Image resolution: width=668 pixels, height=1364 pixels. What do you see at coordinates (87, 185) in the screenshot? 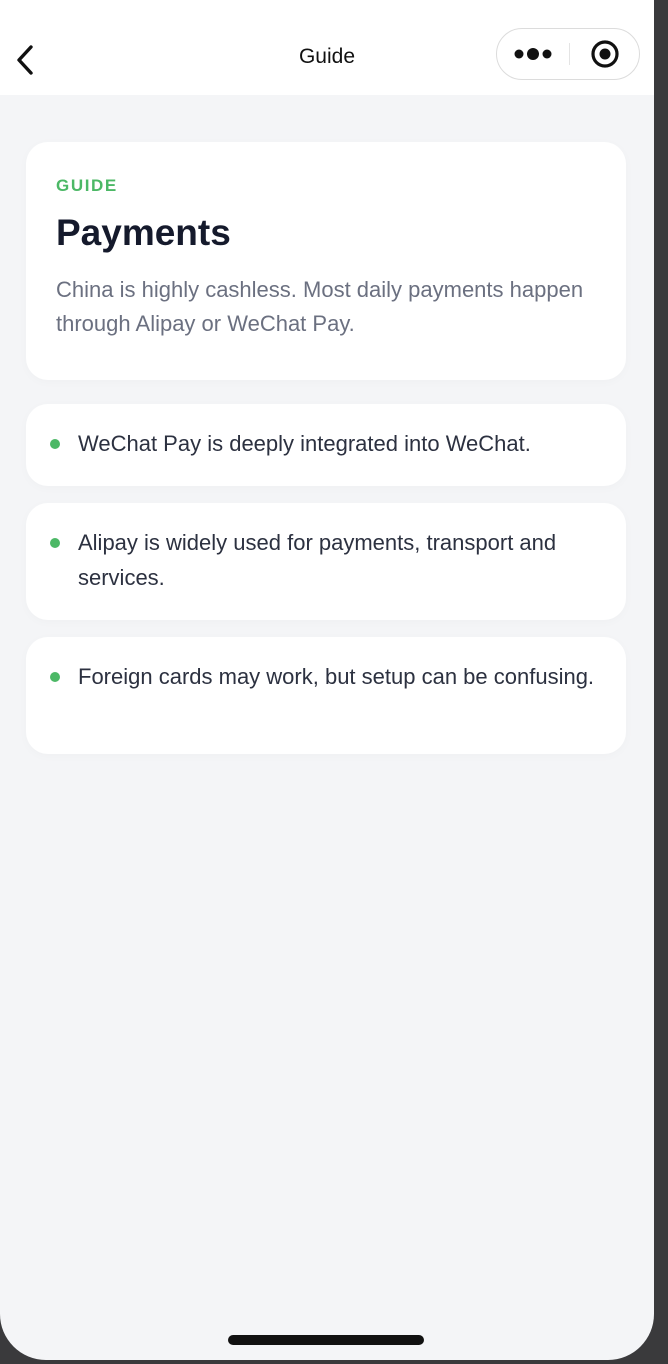
I see `section-eyebrow: GUIDE` at bounding box center [87, 185].